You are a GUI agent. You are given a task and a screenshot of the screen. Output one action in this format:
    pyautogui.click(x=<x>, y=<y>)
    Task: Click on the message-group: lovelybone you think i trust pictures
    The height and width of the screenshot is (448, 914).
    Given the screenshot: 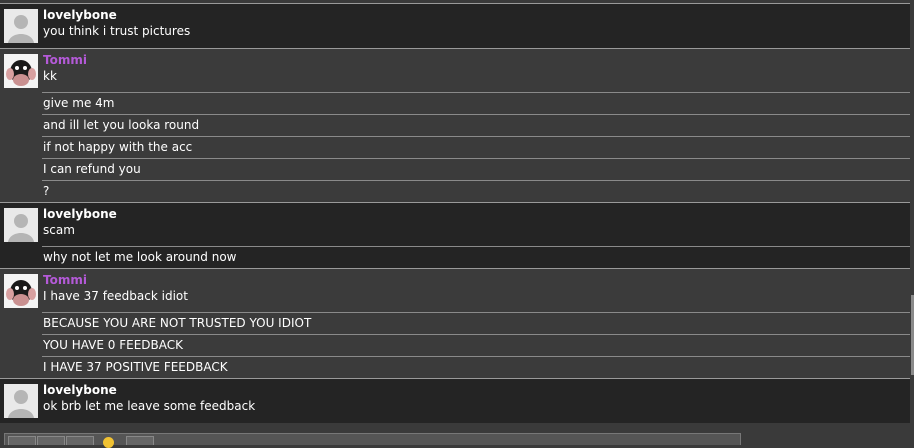 What is the action you would take?
    pyautogui.click(x=455, y=25)
    